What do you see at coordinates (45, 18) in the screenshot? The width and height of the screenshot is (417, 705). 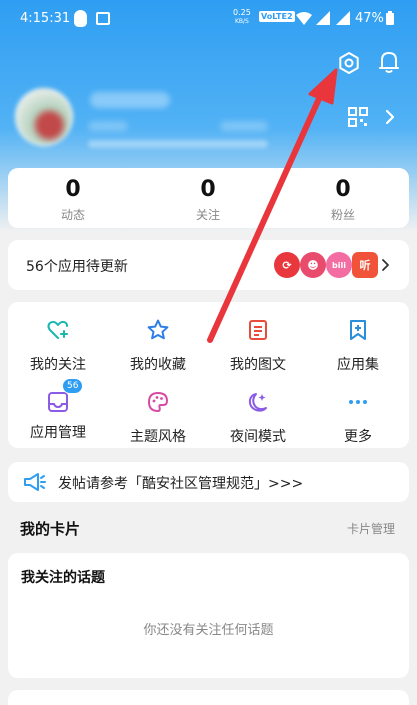 I see `status-time: 4:15:31` at bounding box center [45, 18].